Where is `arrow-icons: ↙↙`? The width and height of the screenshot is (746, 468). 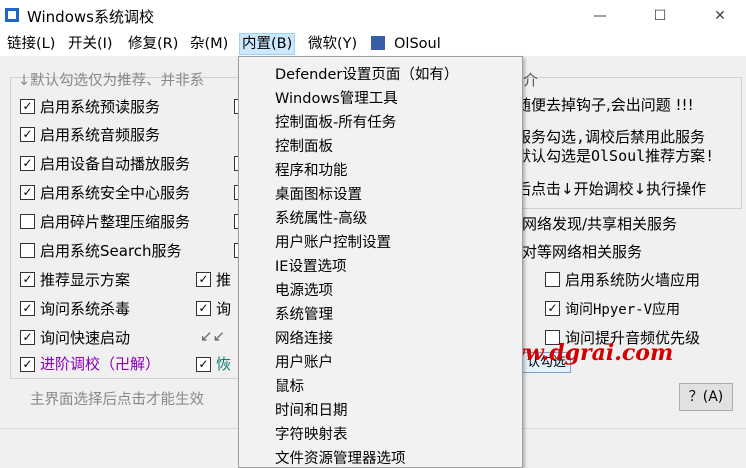
arrow-icons: ↙↙ is located at coordinates (213, 336).